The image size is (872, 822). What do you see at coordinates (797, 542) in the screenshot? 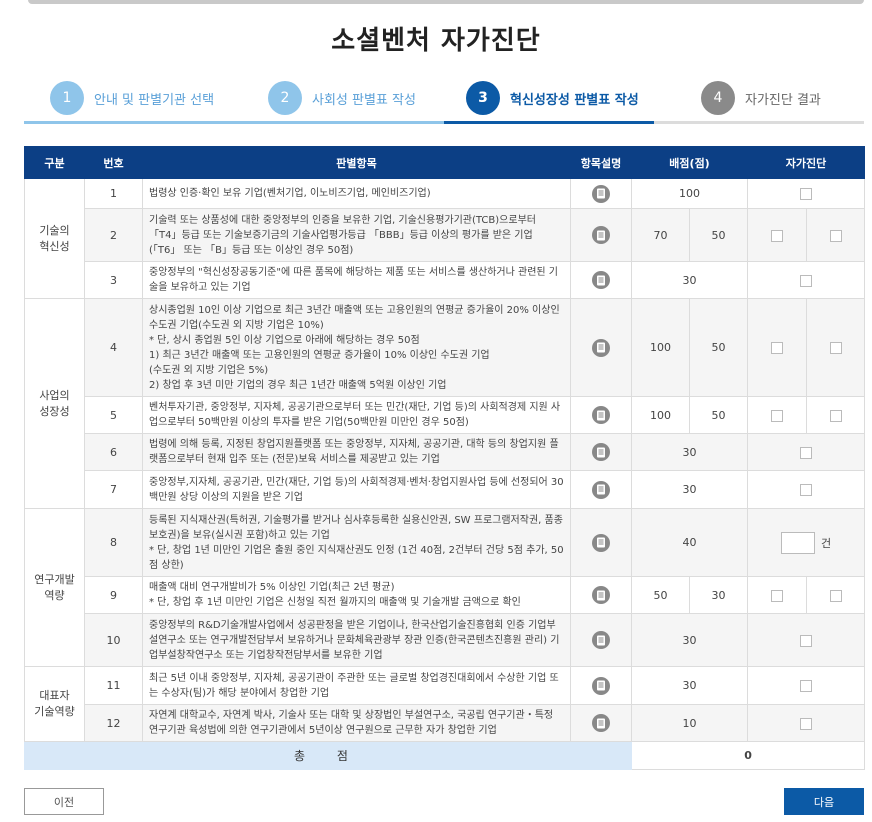
I see `patent-count-input` at bounding box center [797, 542].